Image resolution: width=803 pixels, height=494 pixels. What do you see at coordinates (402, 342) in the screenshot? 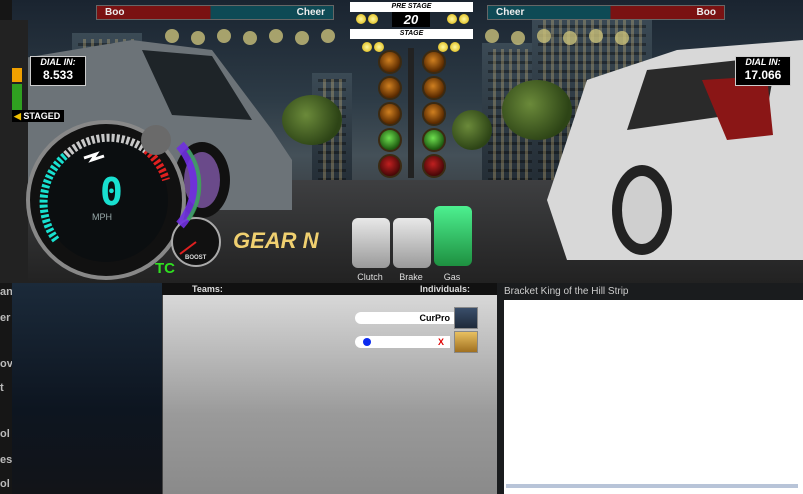
I see `individual-row: X` at bounding box center [402, 342].